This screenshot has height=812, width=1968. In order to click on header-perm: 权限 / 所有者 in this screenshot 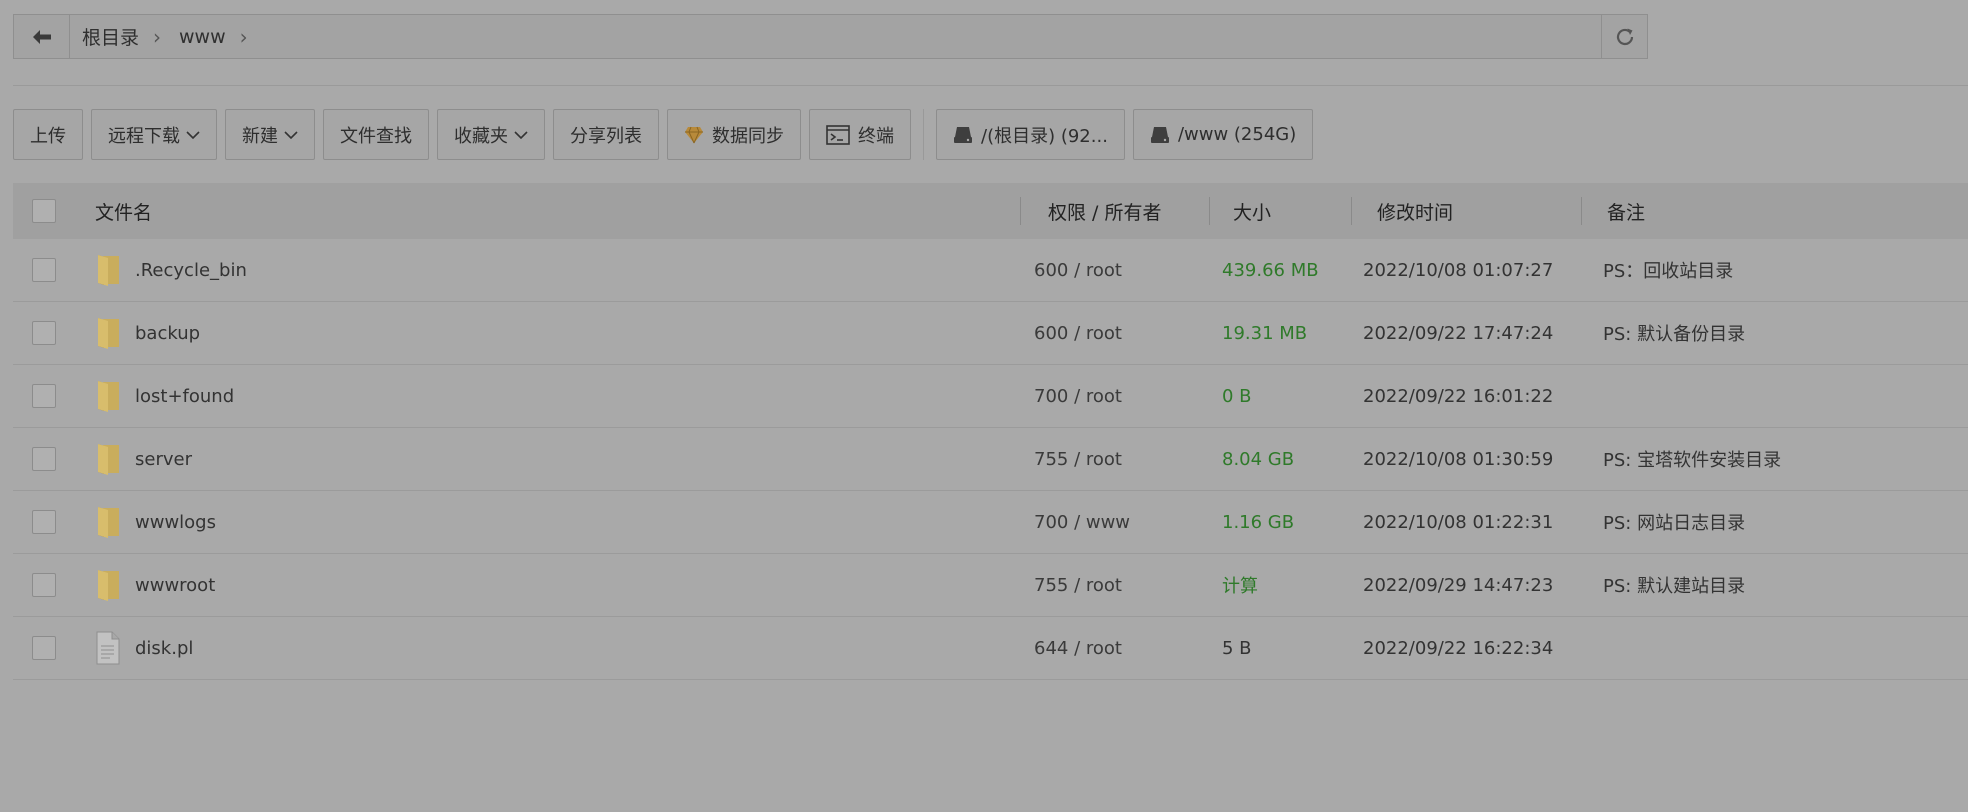, I will do `click(1127, 211)`.